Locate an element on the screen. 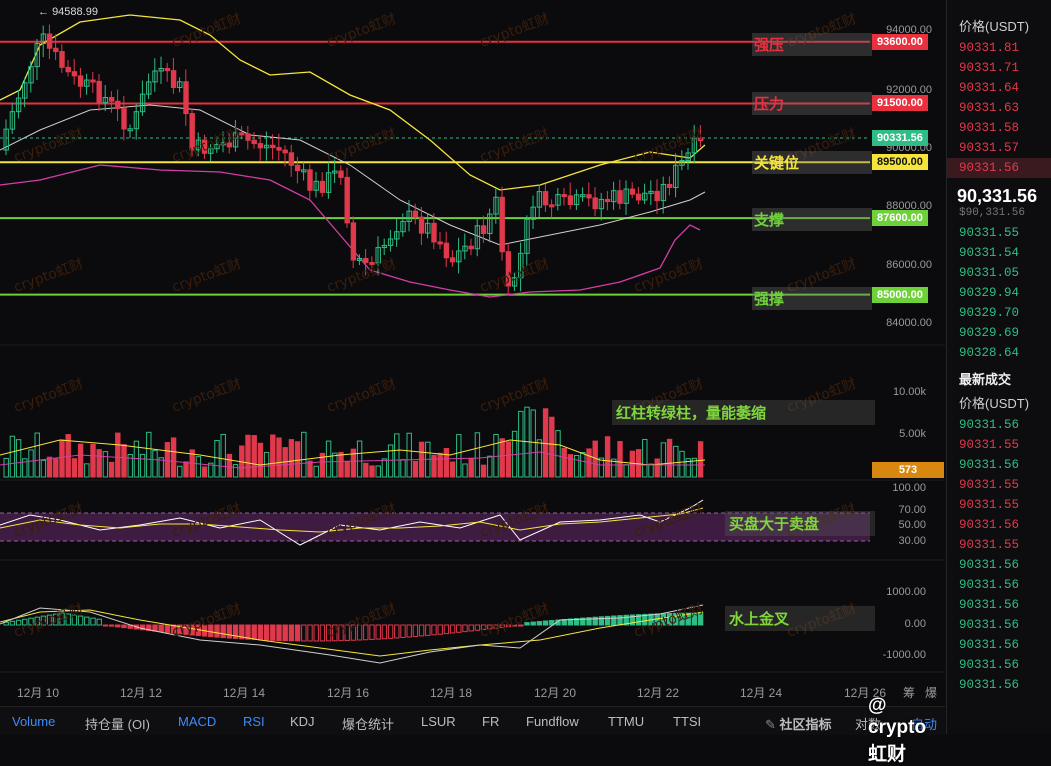  tab-ttmu: TTMU is located at coordinates (626, 721).